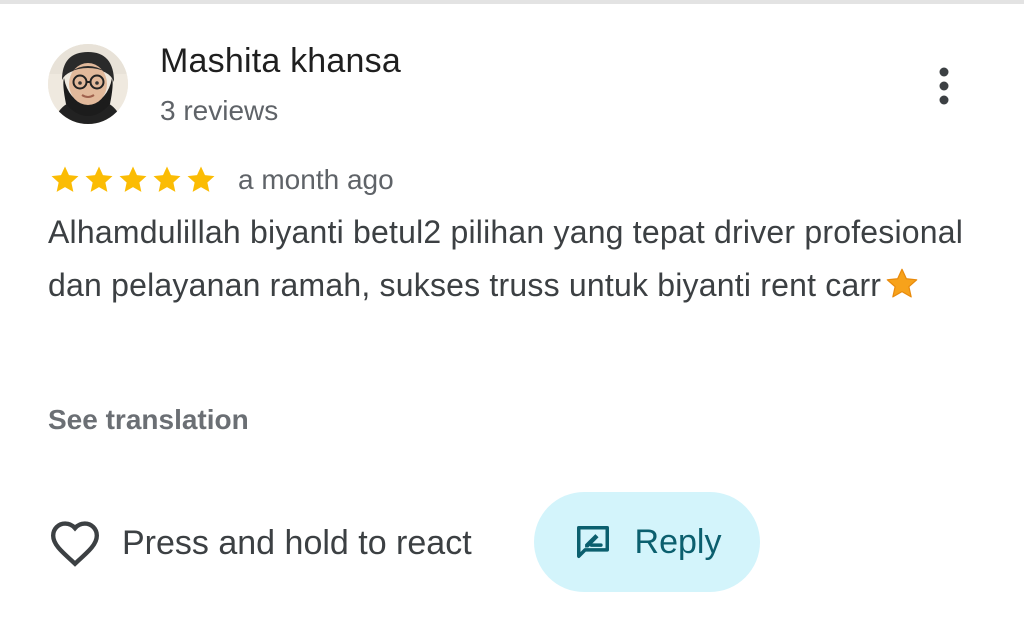  I want to click on react-button: Press and hold to react, so click(260, 543).